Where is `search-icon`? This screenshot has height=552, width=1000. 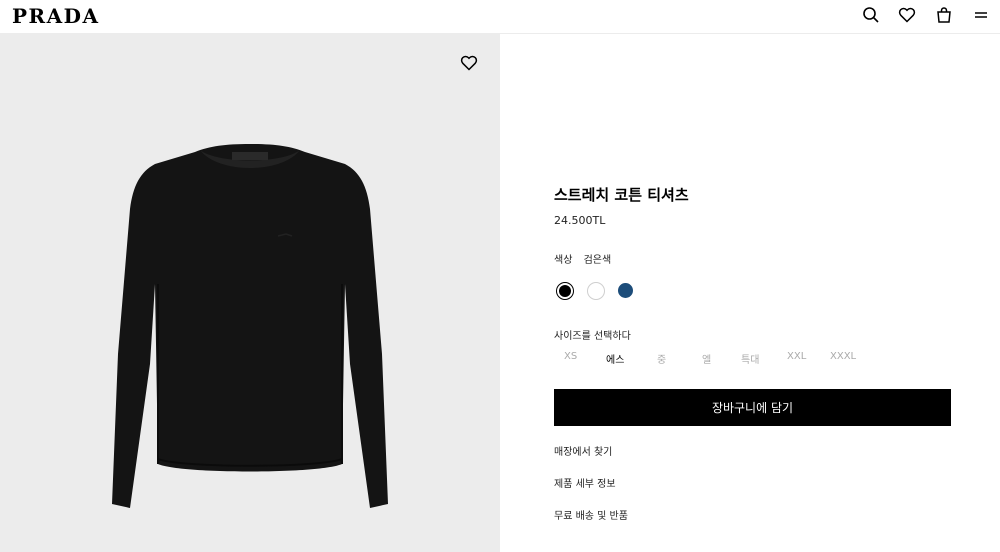
search-icon is located at coordinates (871, 15).